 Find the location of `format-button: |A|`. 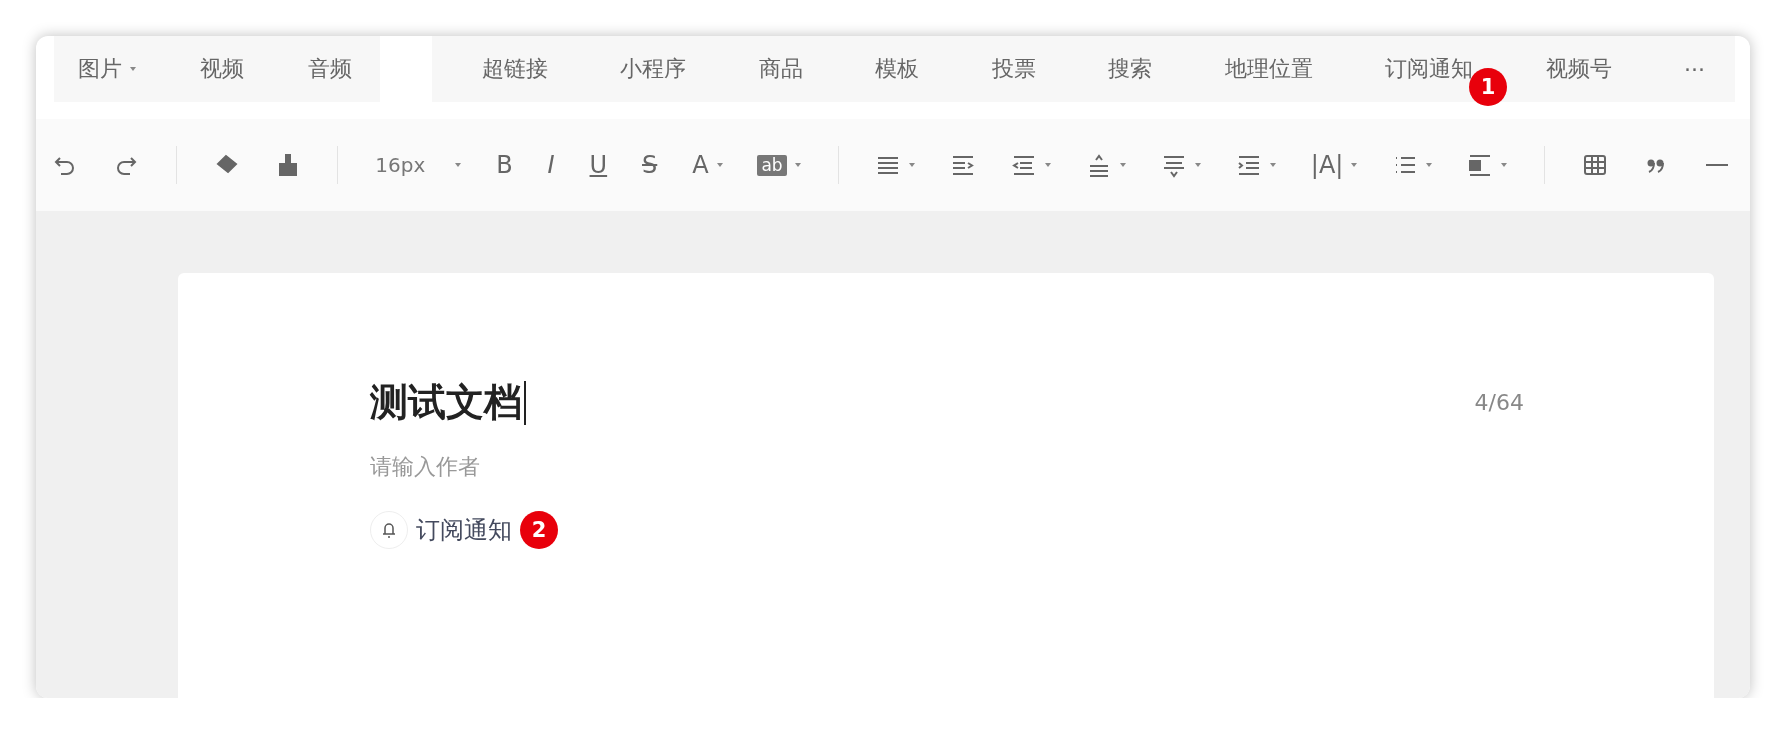

format-button: |A| is located at coordinates (1327, 165).